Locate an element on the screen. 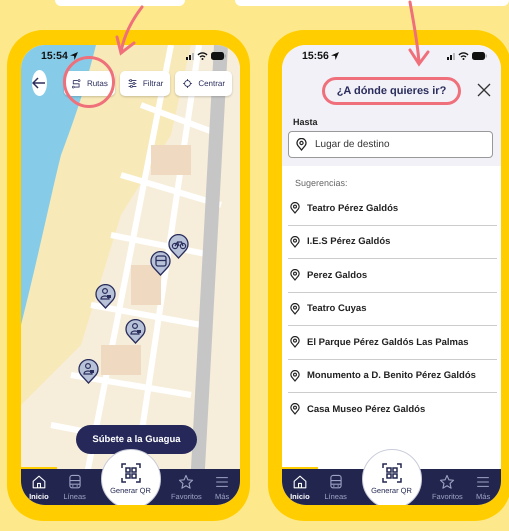 This screenshot has width=509, height=531. destination-field: Lugar de destino is located at coordinates (390, 144).